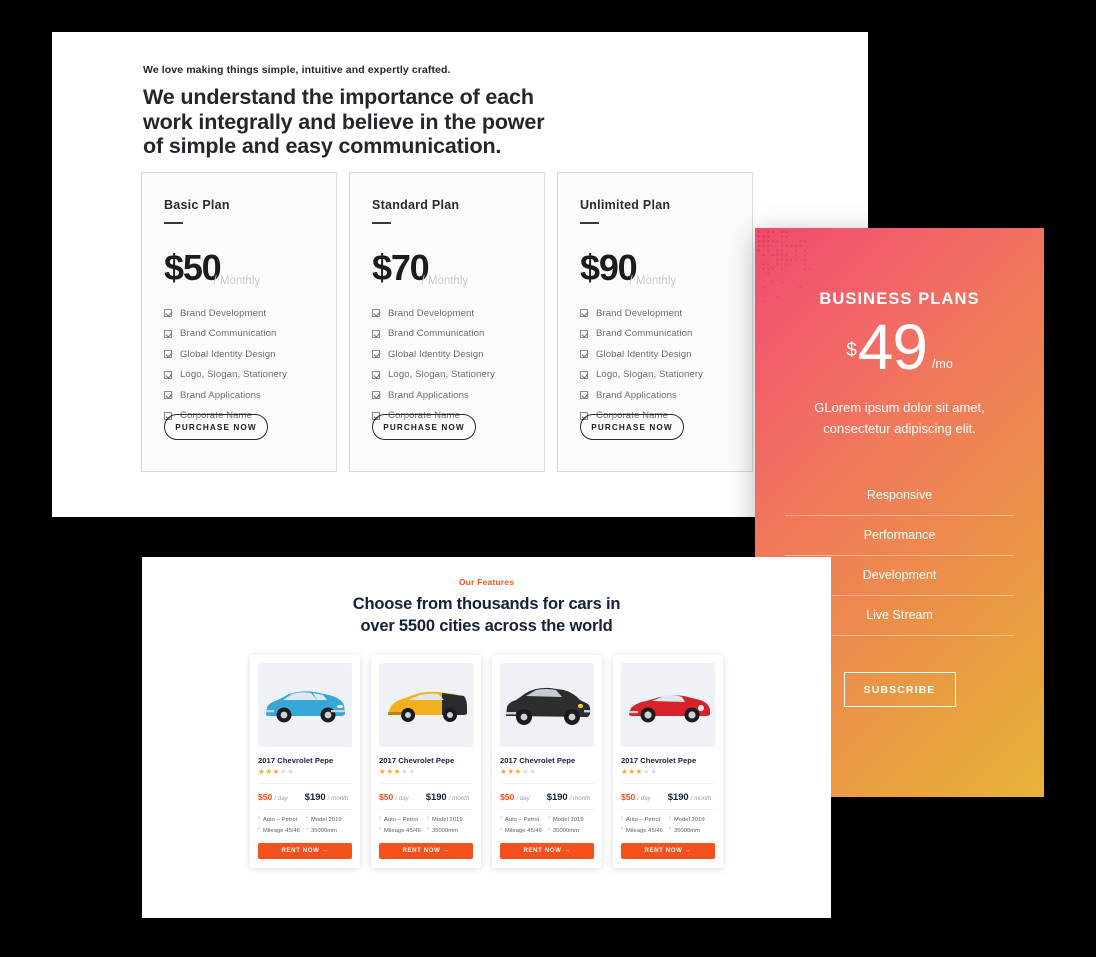  I want to click on business-price: $ 49 /mo, so click(899, 347).